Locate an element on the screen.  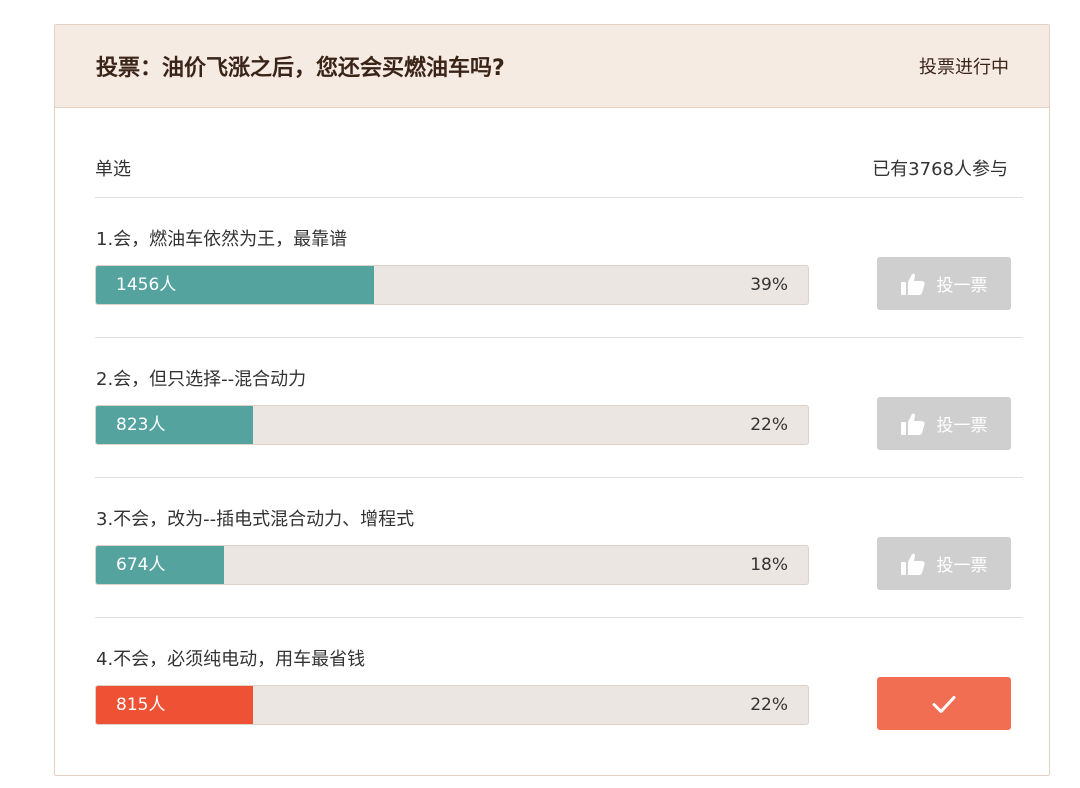
voted-indicator-button is located at coordinates (944, 703).